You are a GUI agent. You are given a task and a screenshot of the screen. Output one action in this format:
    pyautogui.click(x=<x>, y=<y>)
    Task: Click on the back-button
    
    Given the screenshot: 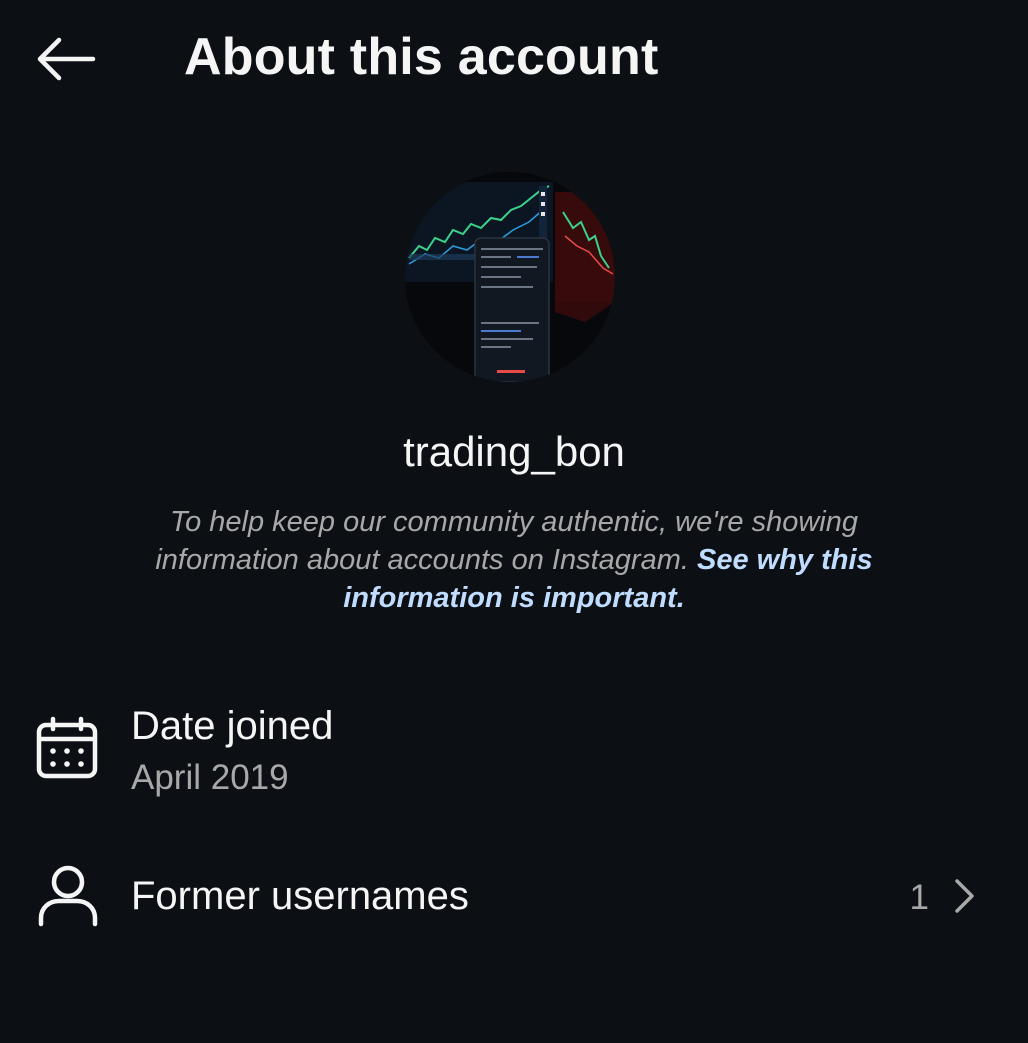 What is the action you would take?
    pyautogui.click(x=66, y=59)
    